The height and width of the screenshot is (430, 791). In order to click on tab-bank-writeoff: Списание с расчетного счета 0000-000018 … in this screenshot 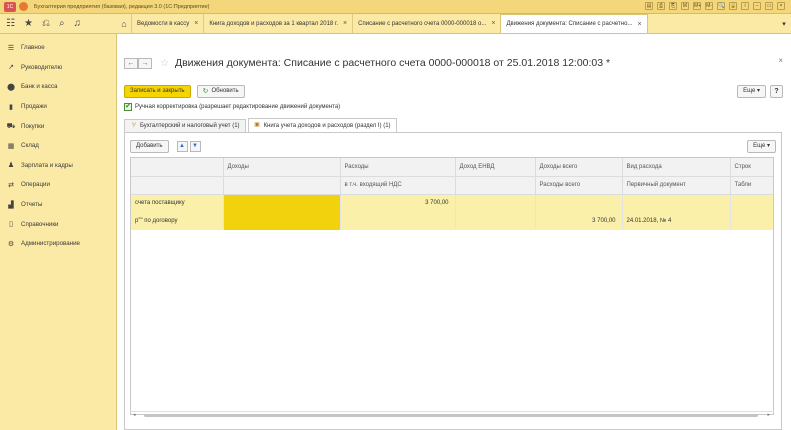, I will do `click(426, 23)`.